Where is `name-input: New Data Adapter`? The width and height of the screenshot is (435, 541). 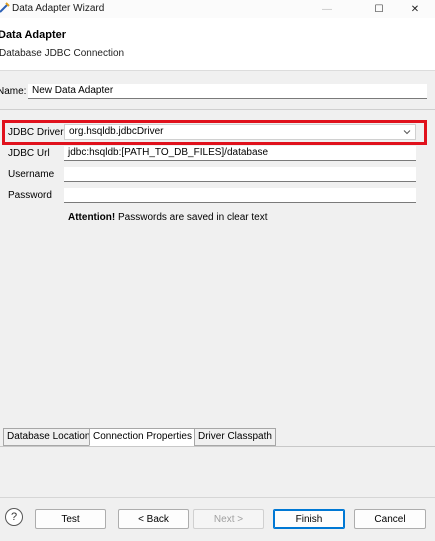
name-input: New Data Adapter is located at coordinates (227, 91).